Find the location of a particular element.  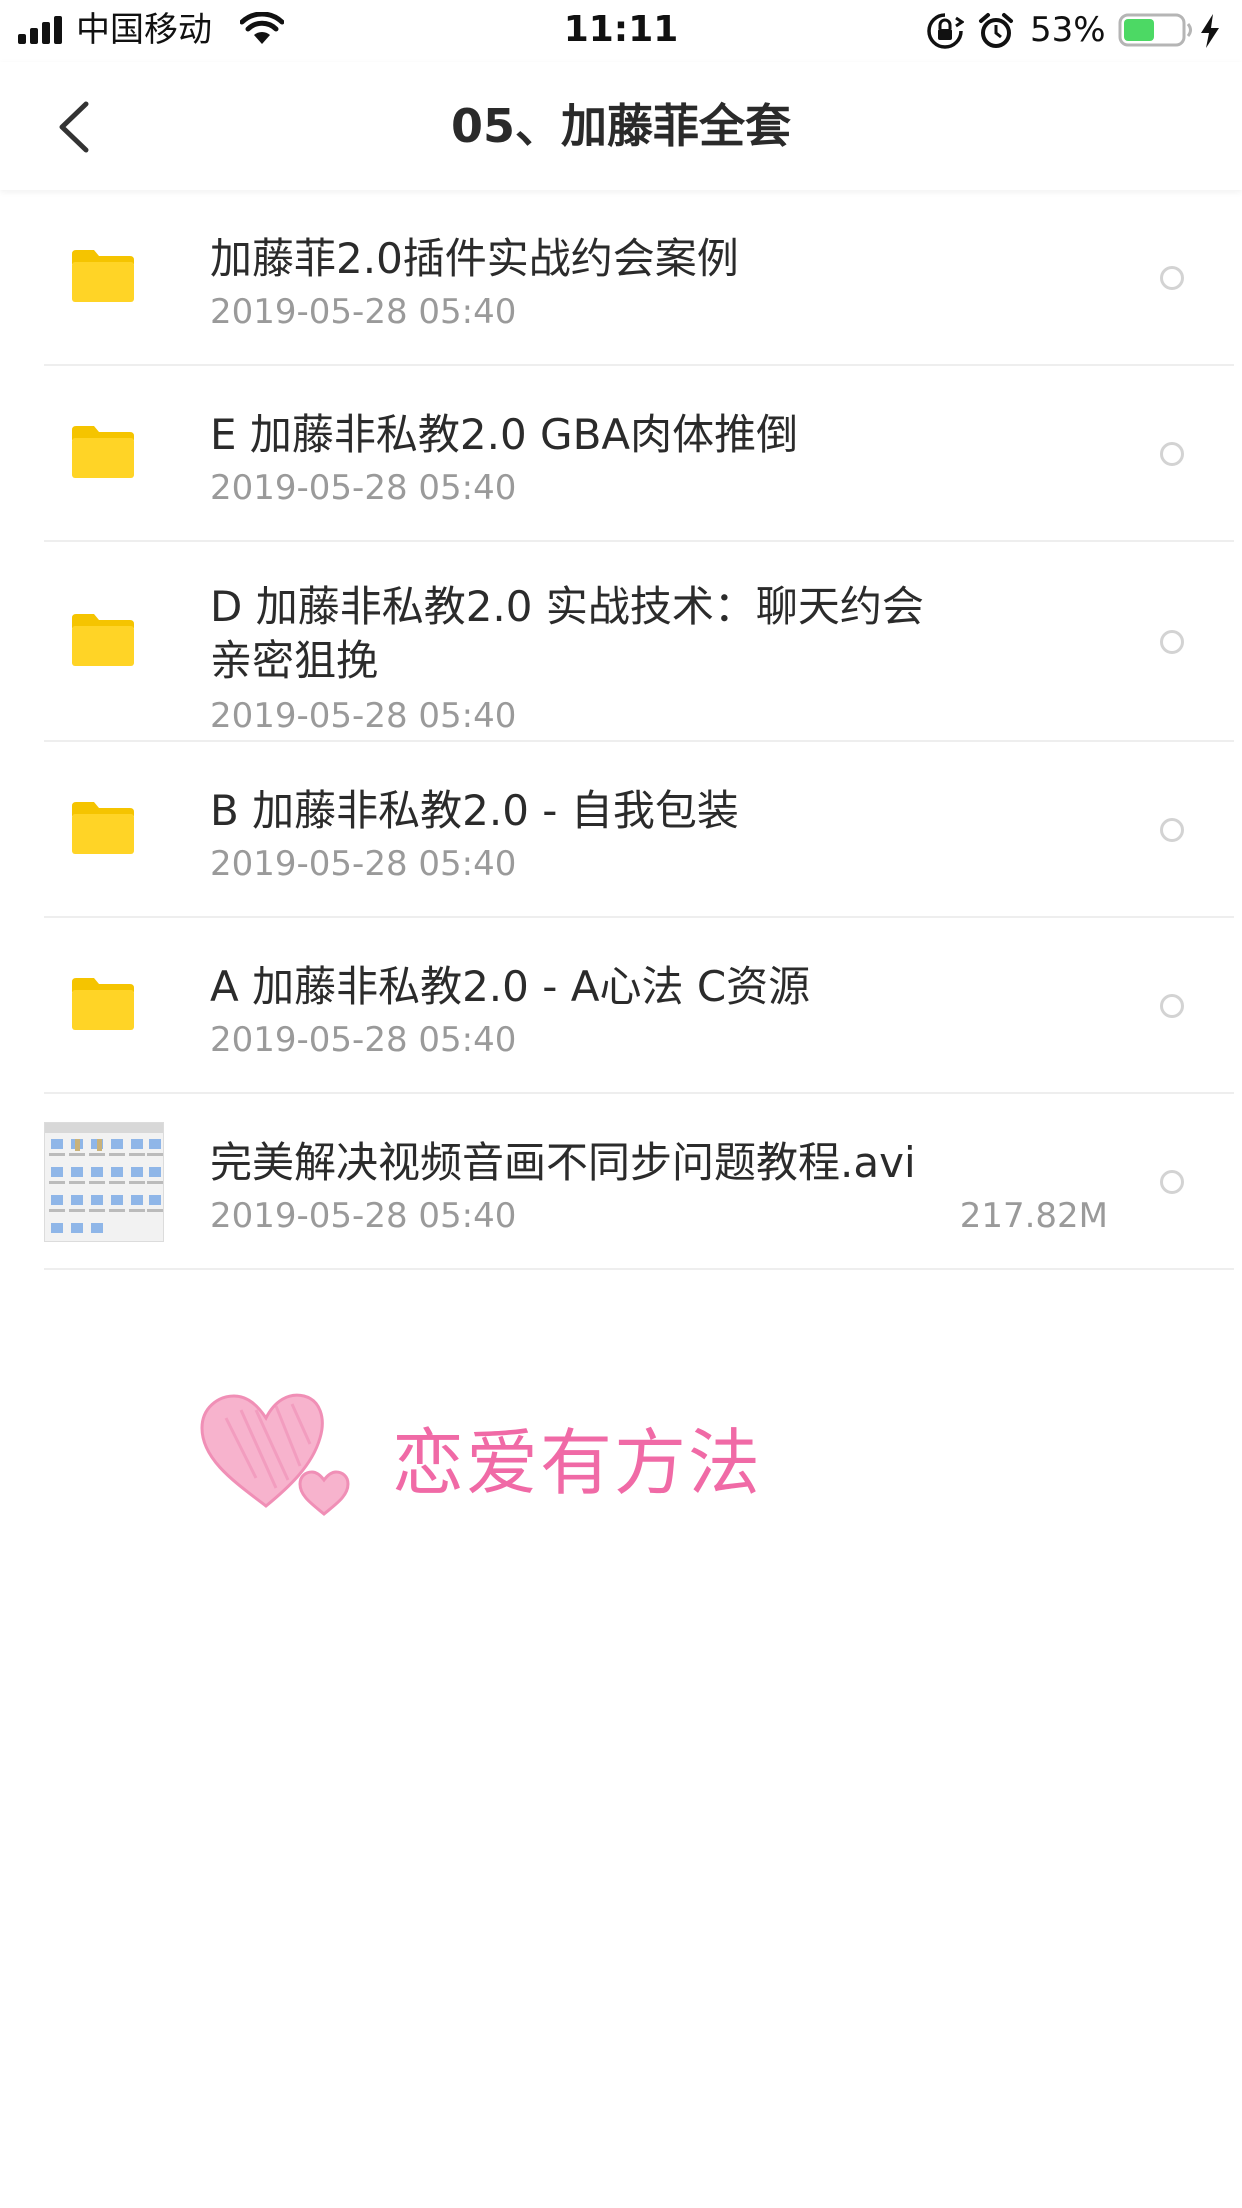

watermark-text: 恋爱有方法 is located at coordinates (577, 1463).